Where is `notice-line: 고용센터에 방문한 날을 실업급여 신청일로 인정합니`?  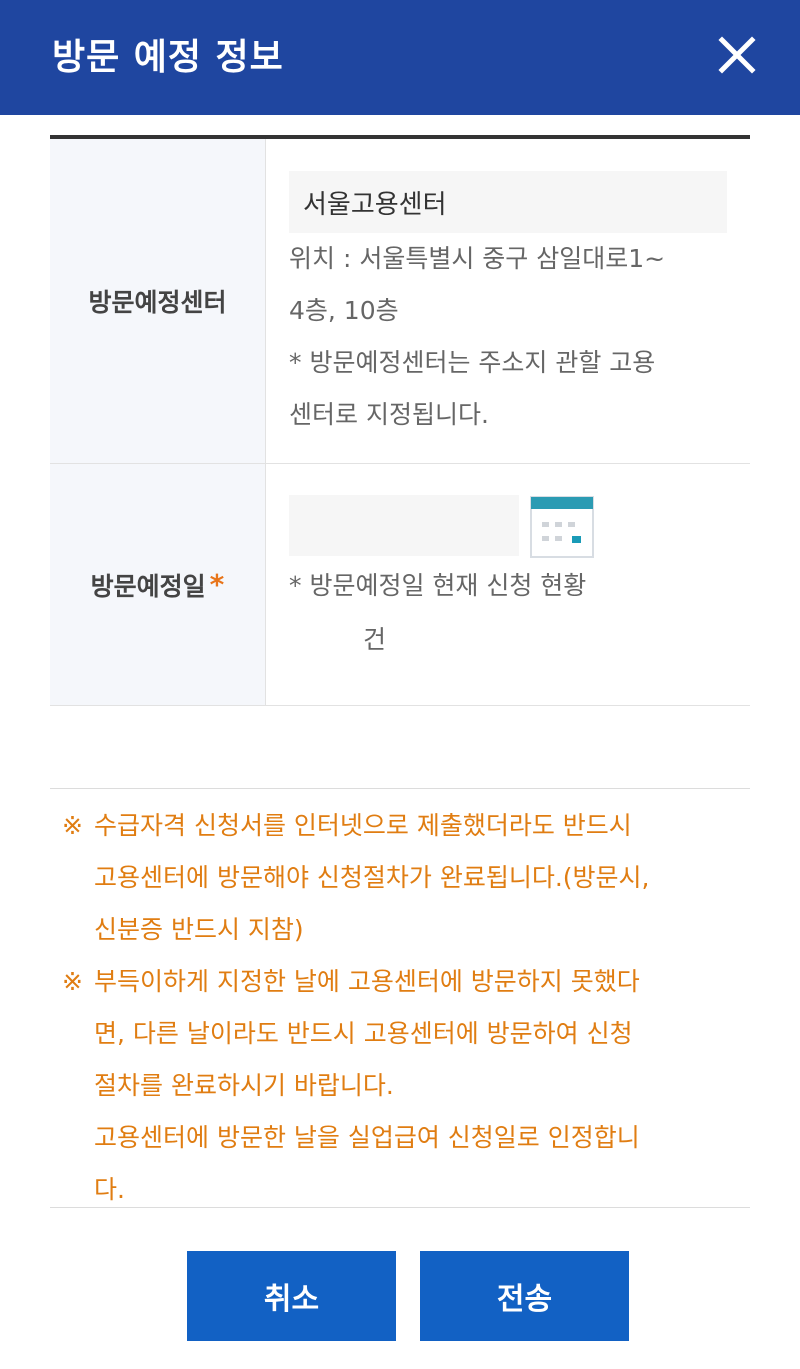
notice-line: 고용센터에 방문한 날을 실업급여 신청일로 인정합니 is located at coordinates (367, 1137).